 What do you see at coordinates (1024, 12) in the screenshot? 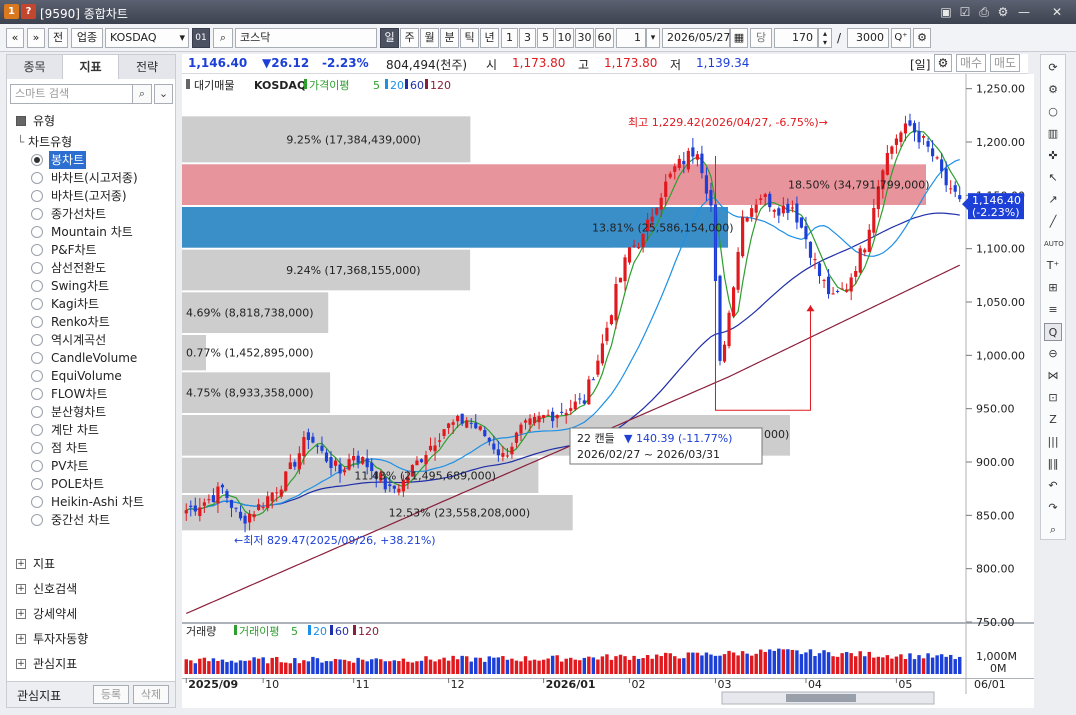
I see `minimize-icon: —` at bounding box center [1024, 12].